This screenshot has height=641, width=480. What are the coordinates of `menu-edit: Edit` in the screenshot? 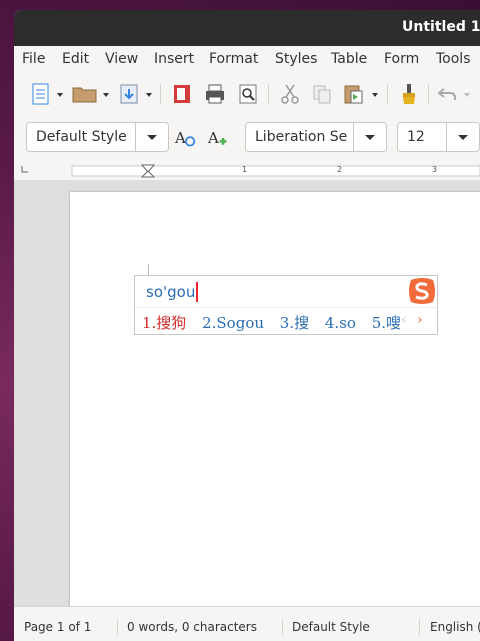 It's located at (75, 59).